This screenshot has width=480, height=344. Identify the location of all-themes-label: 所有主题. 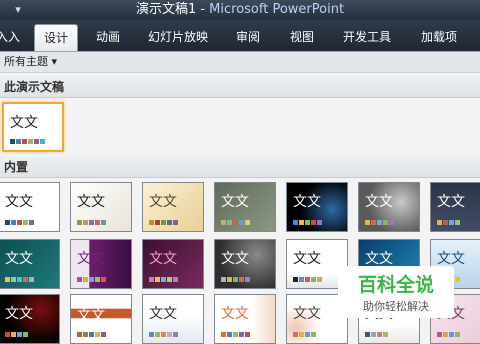
(26, 61).